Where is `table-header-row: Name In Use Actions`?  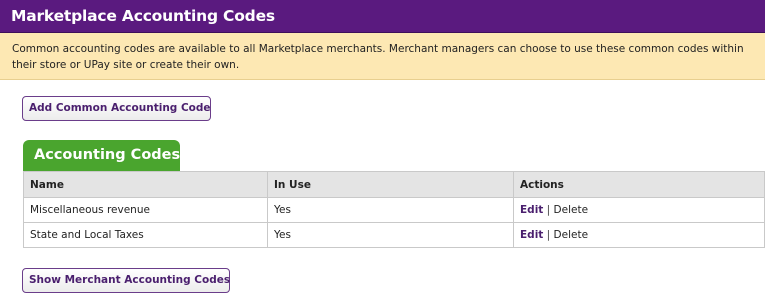
table-header-row: Name In Use Actions is located at coordinates (394, 184).